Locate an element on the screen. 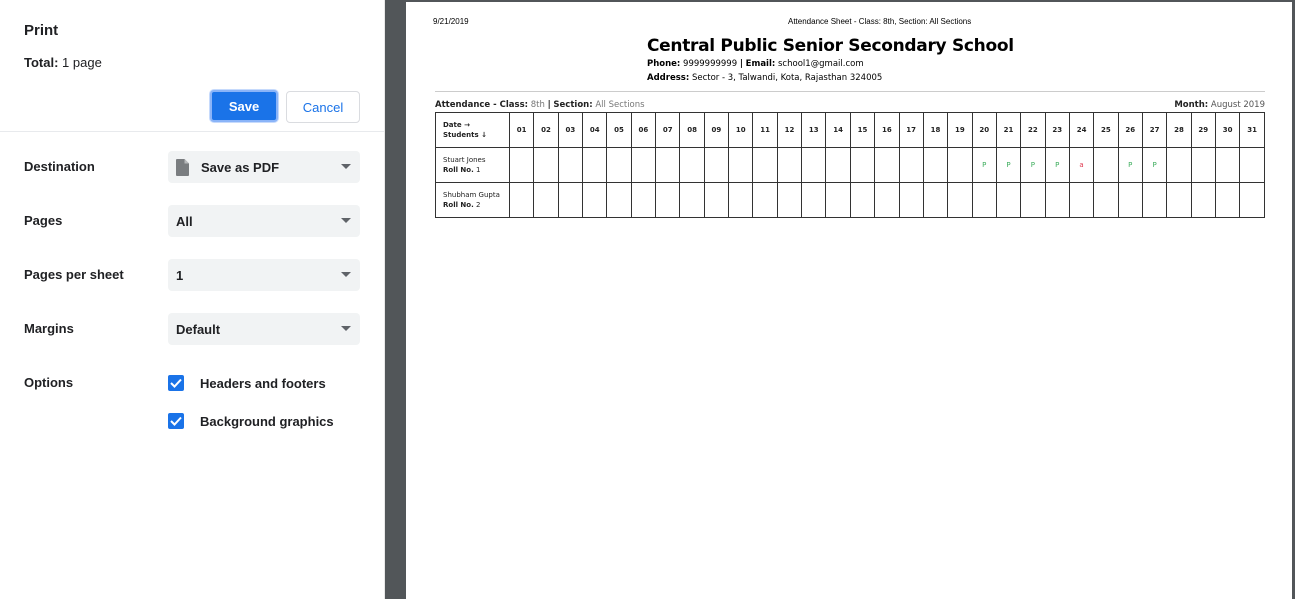 The width and height of the screenshot is (1295, 599). total-pages: Total: 1 page is located at coordinates (63, 62).